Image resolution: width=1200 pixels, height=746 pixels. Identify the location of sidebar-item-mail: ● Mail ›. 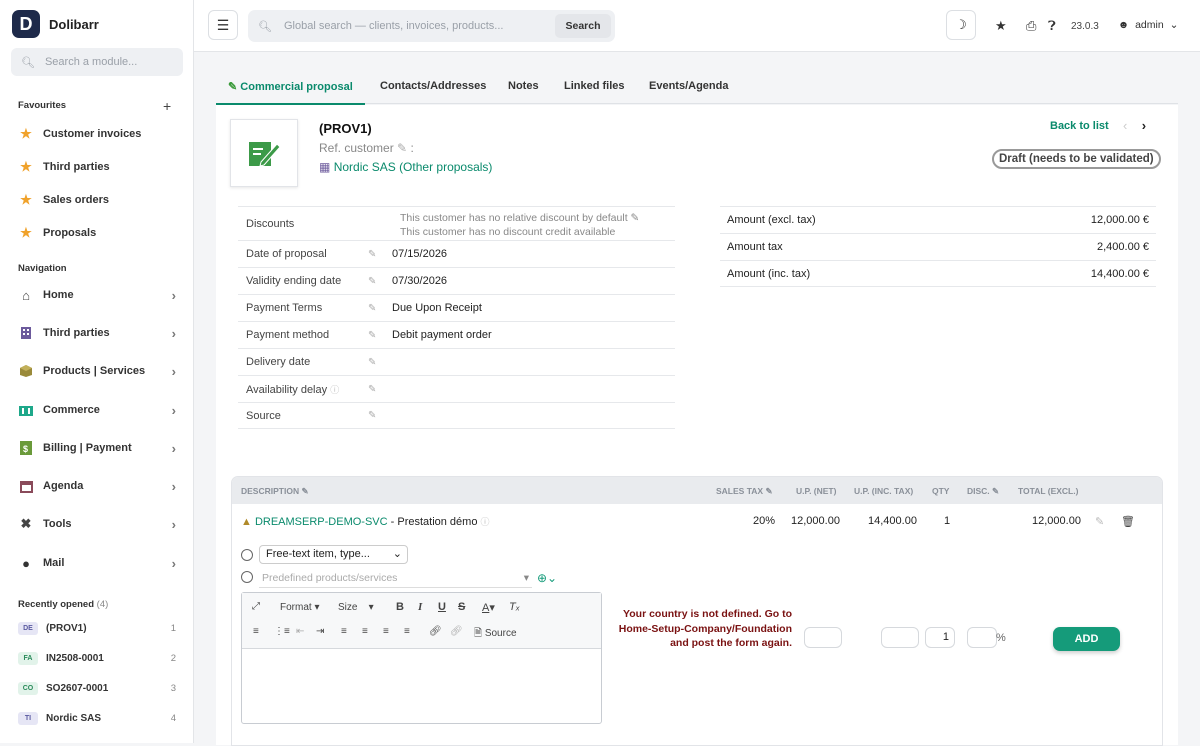
(98, 563).